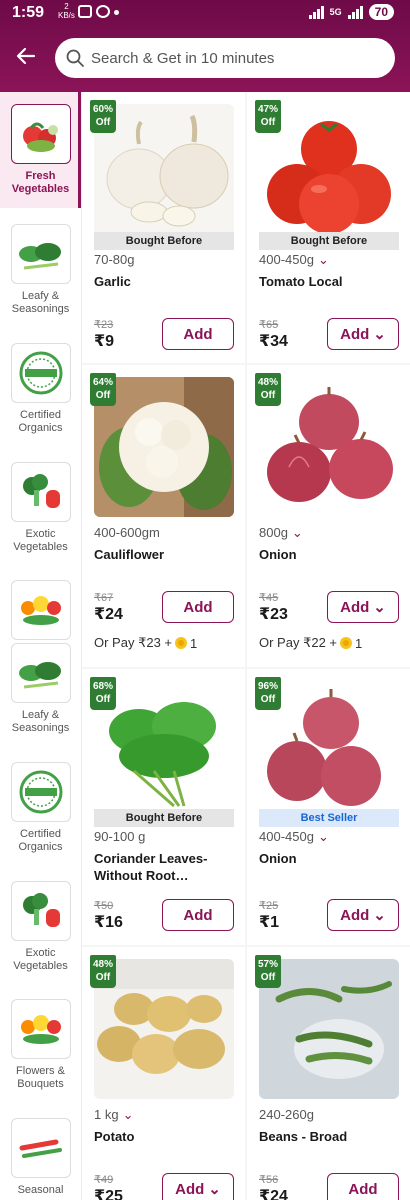  What do you see at coordinates (381, 12) in the screenshot?
I see `battery-indicator: 70` at bounding box center [381, 12].